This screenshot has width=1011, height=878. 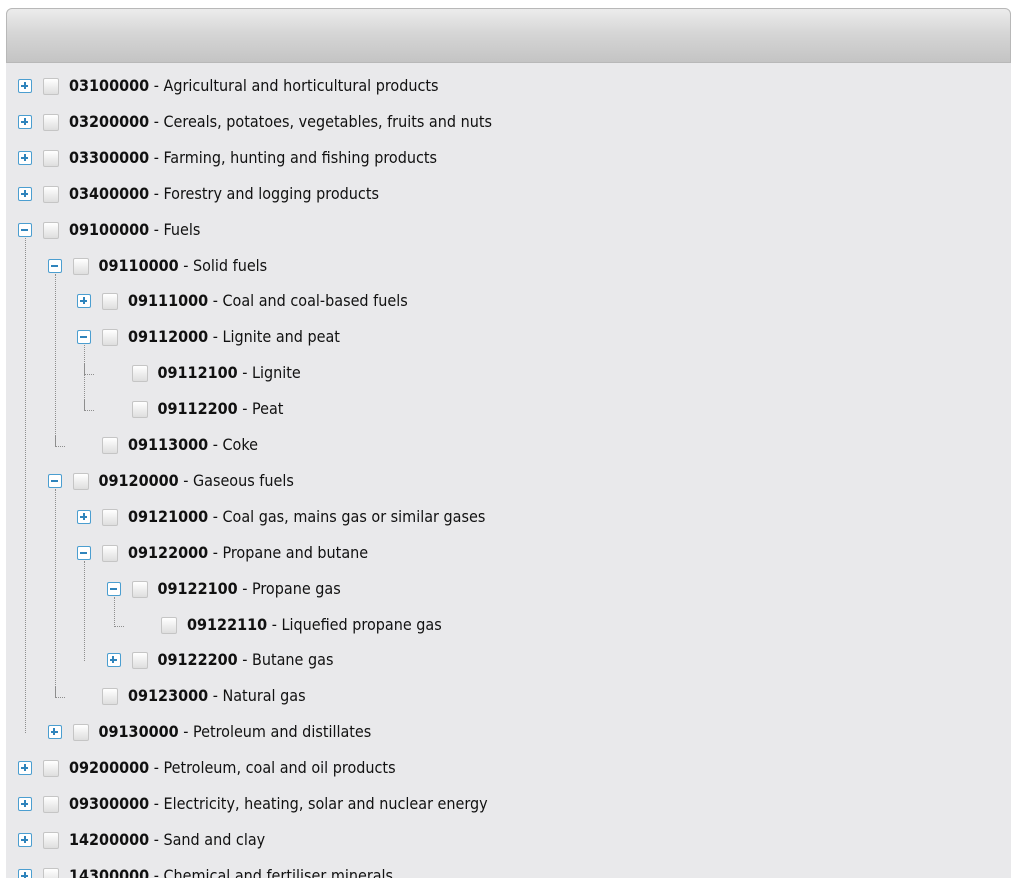 I want to click on tree-item-code: 03200000, so click(x=109, y=121).